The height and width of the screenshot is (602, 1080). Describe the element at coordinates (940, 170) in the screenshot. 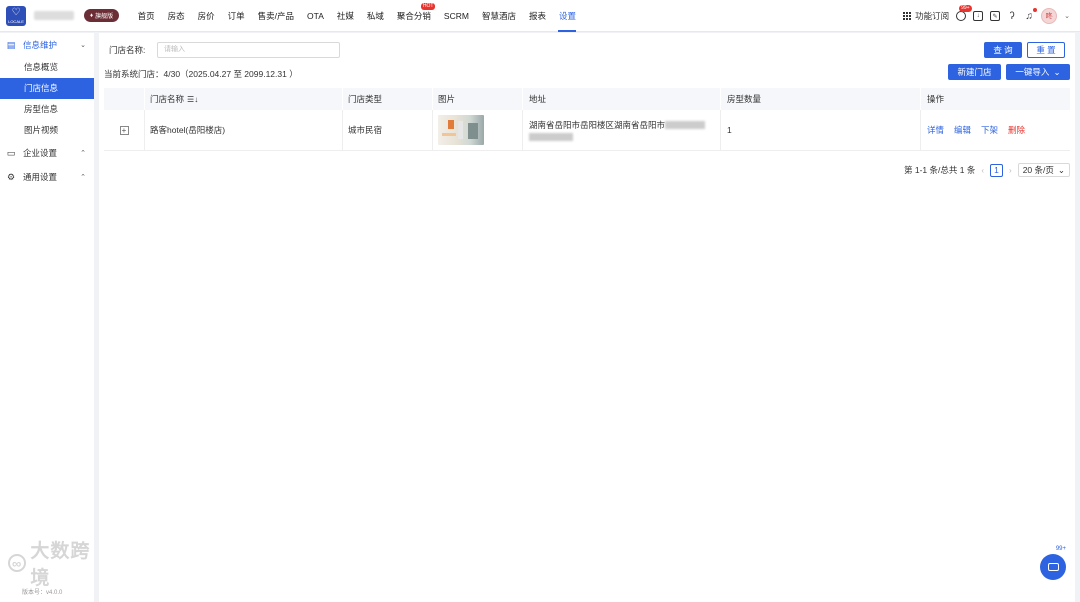

I see `pagination-summary: 第 1-1 条/总共 1 条` at that location.